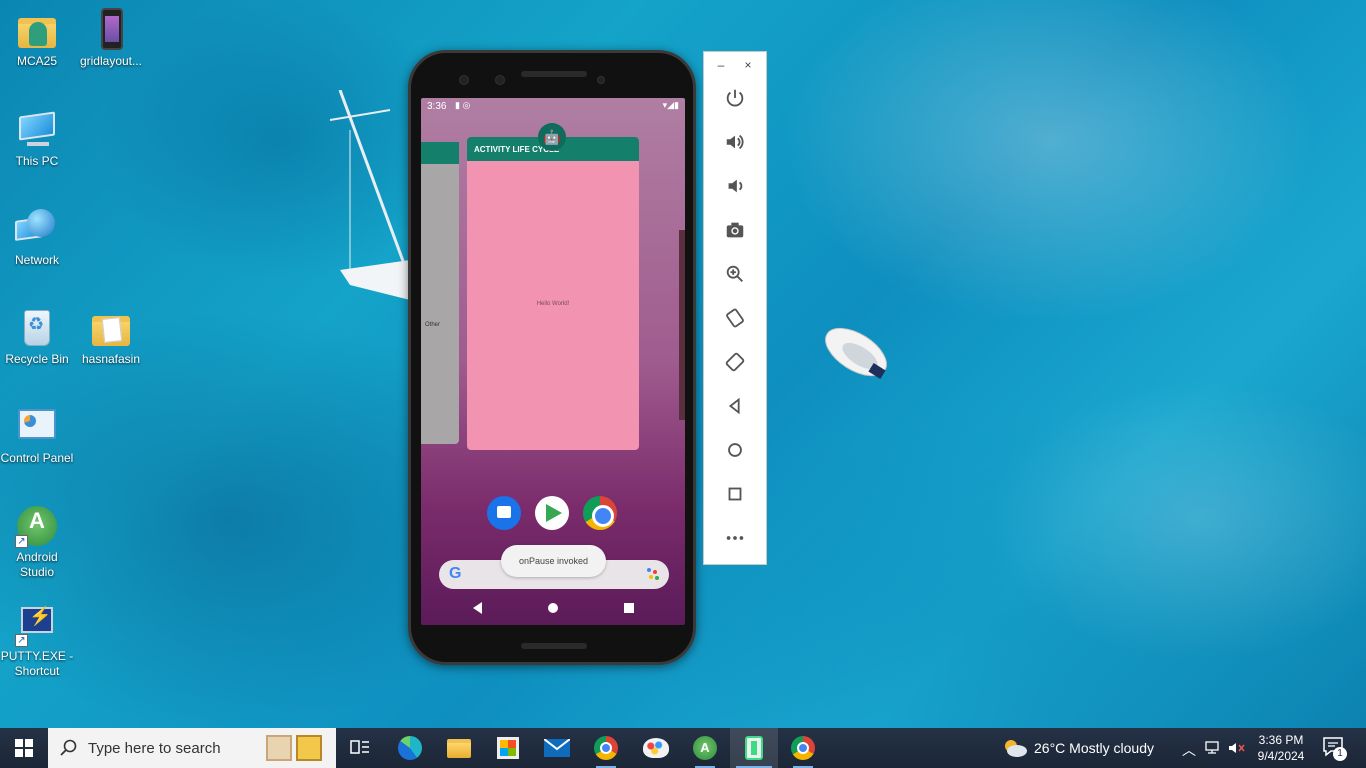 Image resolution: width=1366 pixels, height=768 pixels. Describe the element at coordinates (477, 608) in the screenshot. I see `nav-back-icon` at that location.